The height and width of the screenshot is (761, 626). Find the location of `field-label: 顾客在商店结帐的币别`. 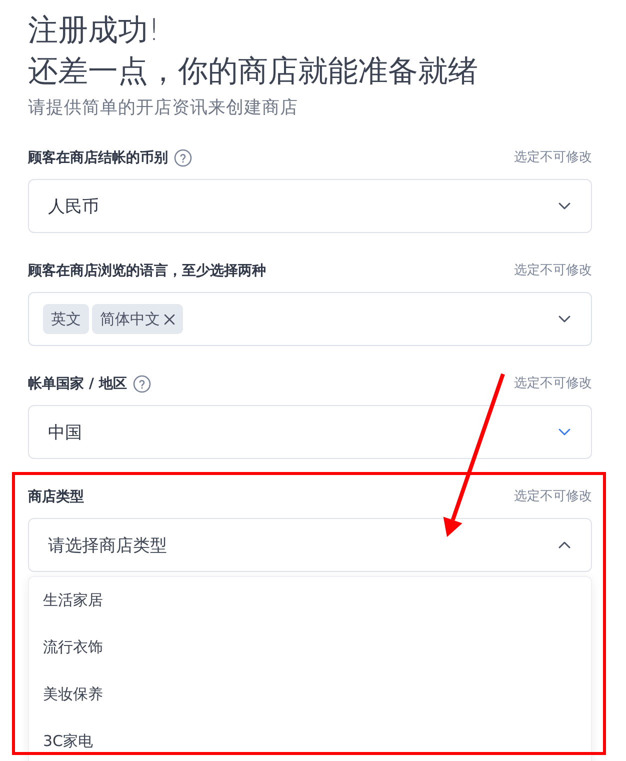

field-label: 顾客在商店结帐的币别 is located at coordinates (98, 158).